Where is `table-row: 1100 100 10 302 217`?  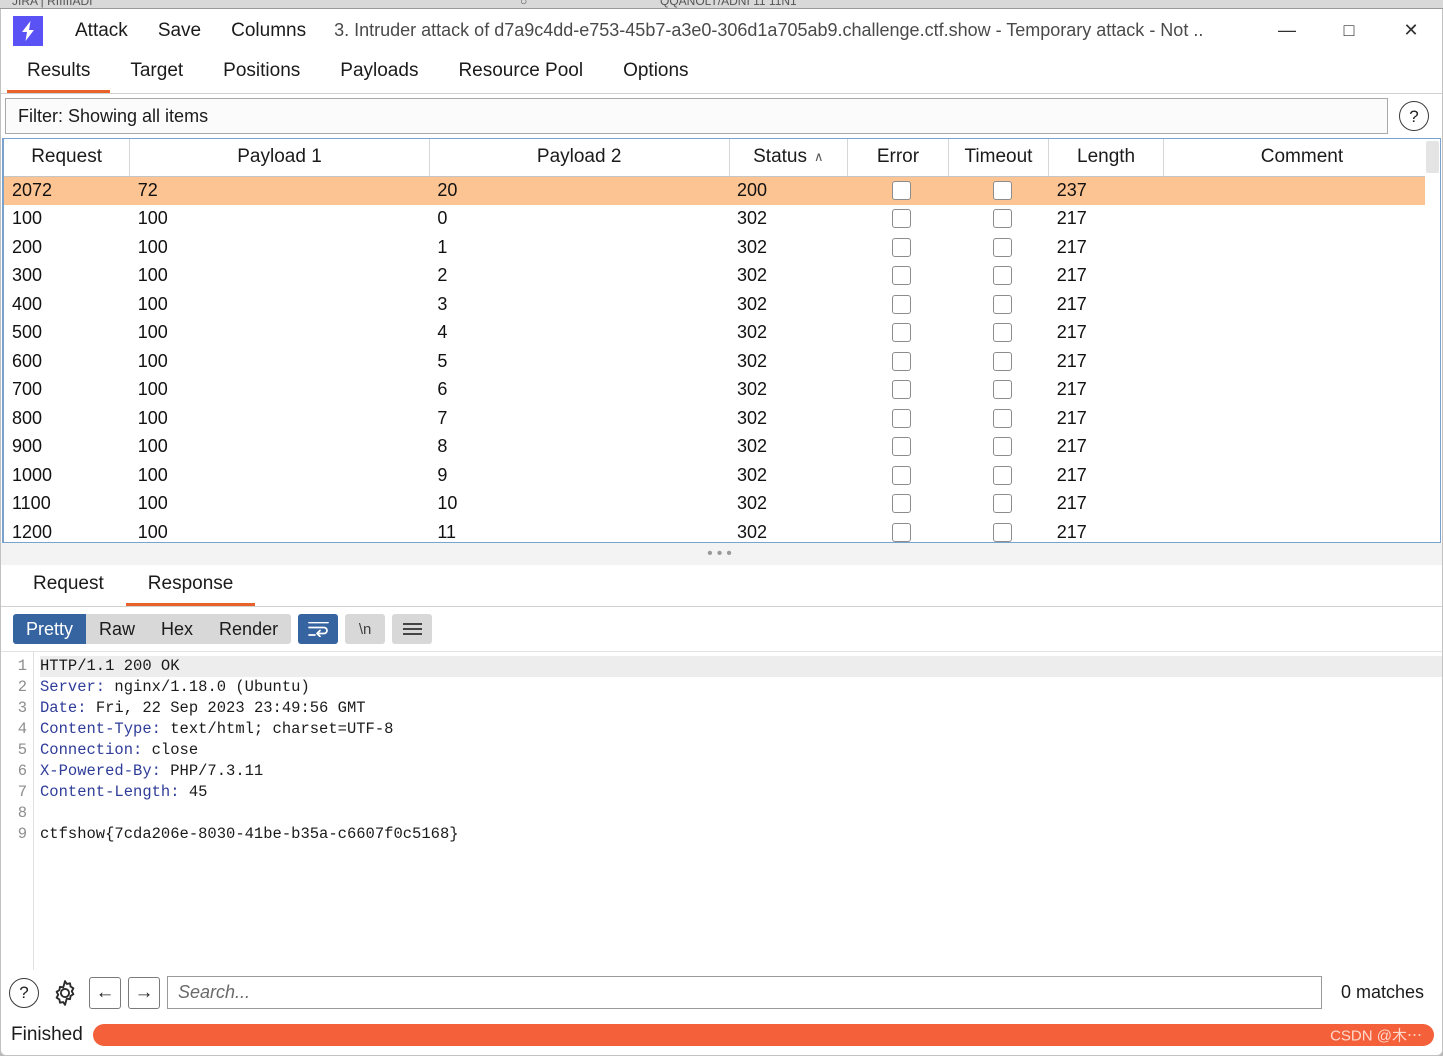 table-row: 1100 100 10 302 217 is located at coordinates (722, 504).